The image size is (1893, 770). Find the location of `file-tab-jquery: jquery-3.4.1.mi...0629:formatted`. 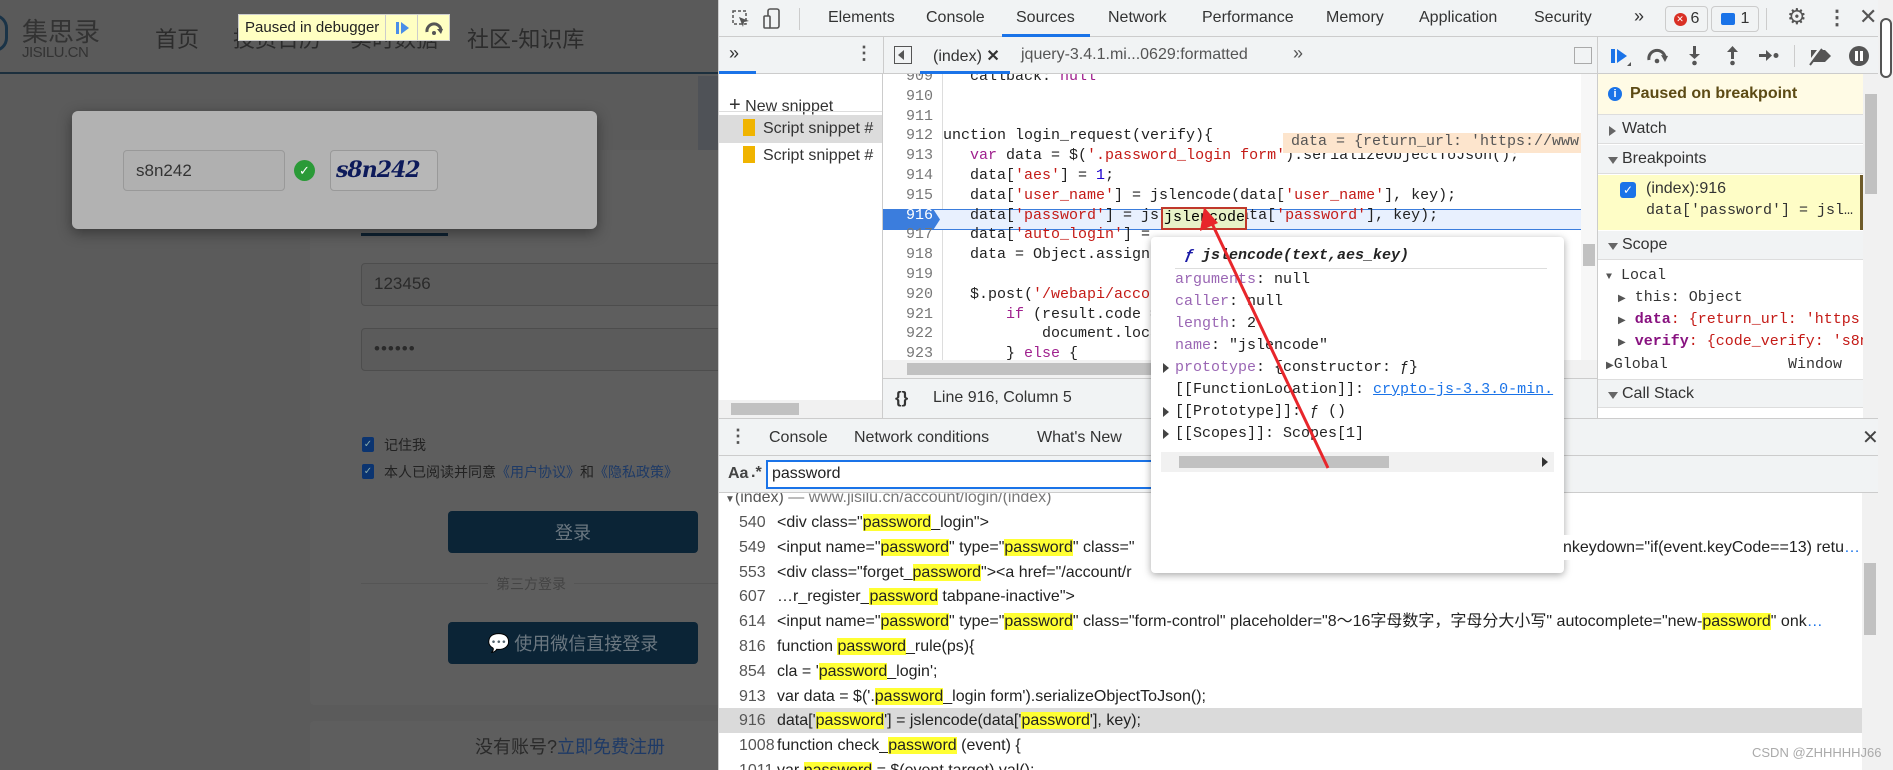

file-tab-jquery: jquery-3.4.1.mi...0629:formatted is located at coordinates (1134, 55).